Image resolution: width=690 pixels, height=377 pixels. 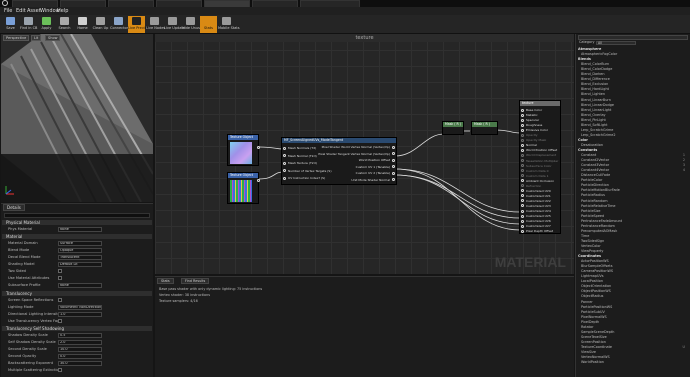 What do you see at coordinates (633, 362) in the screenshot?
I see `palette-item: WorldPosition` at bounding box center [633, 362].